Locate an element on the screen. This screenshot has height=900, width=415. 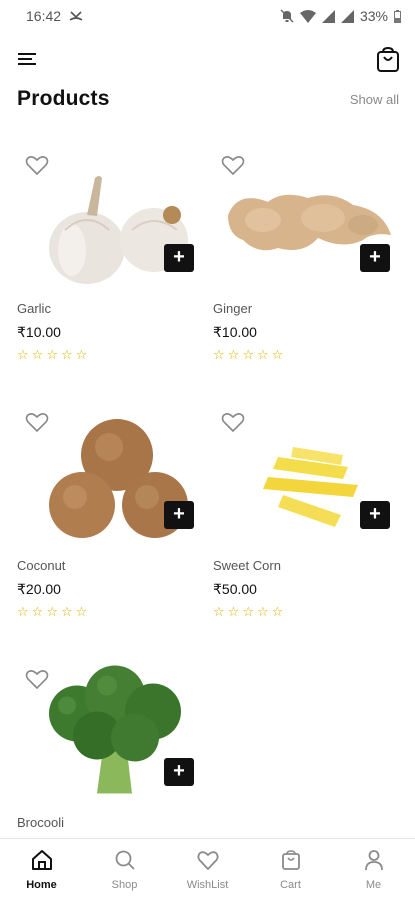
product-card-coconut: + Coconut ₹20.00 ☆ ☆ ☆ ☆ ☆ is located at coordinates (111, 525).